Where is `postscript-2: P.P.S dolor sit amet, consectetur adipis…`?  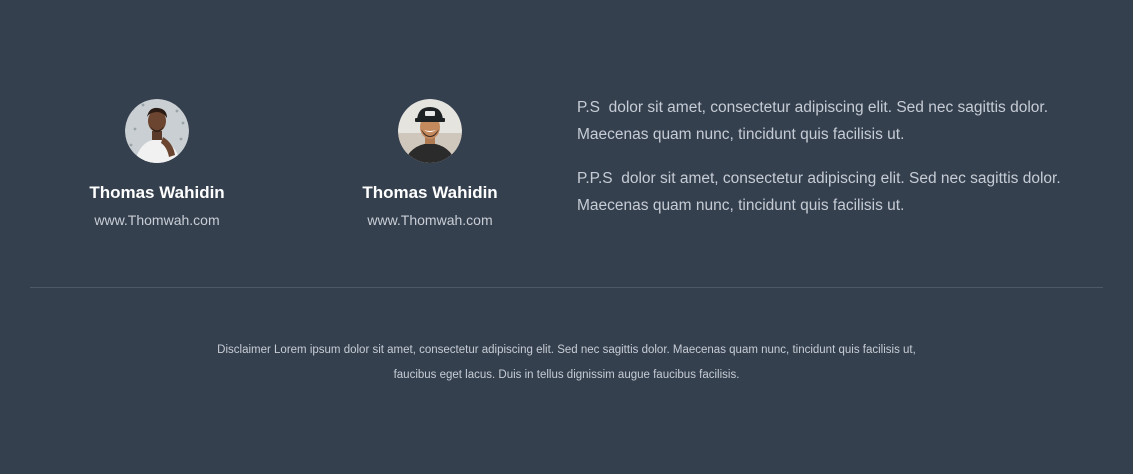 postscript-2: P.P.S dolor sit amet, consectetur adipis… is located at coordinates (821, 192).